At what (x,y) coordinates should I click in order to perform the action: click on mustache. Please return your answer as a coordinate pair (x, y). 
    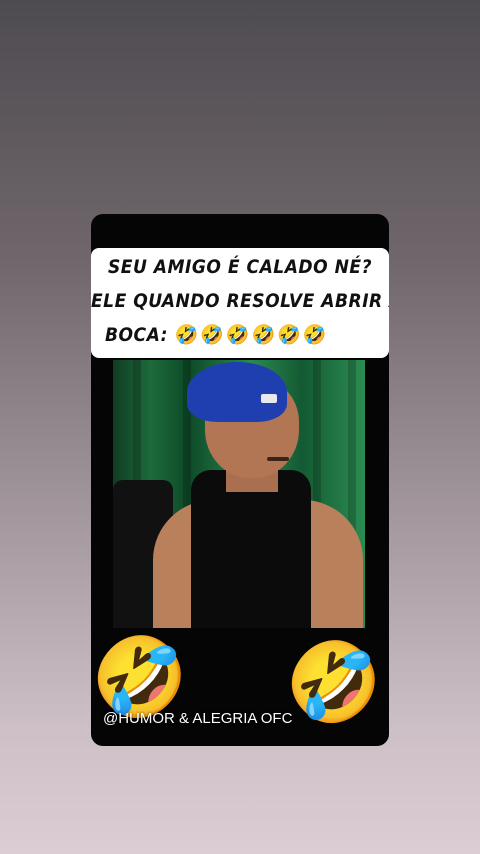
    Looking at the image, I should click on (278, 459).